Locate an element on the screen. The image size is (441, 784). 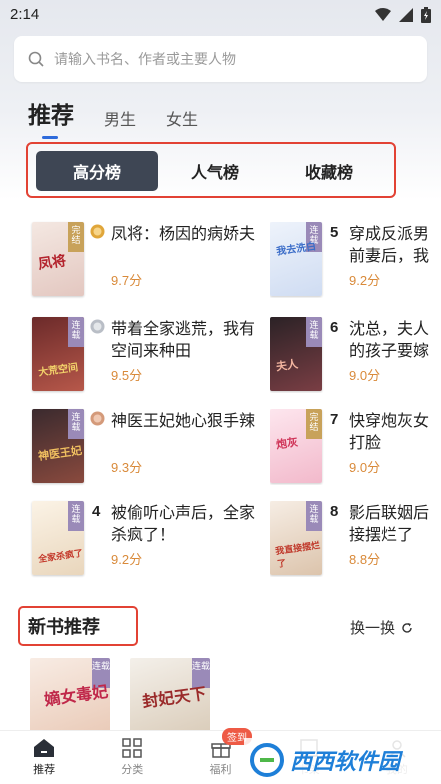
cover-title-art: 凤将 is located at coordinates (52, 262).